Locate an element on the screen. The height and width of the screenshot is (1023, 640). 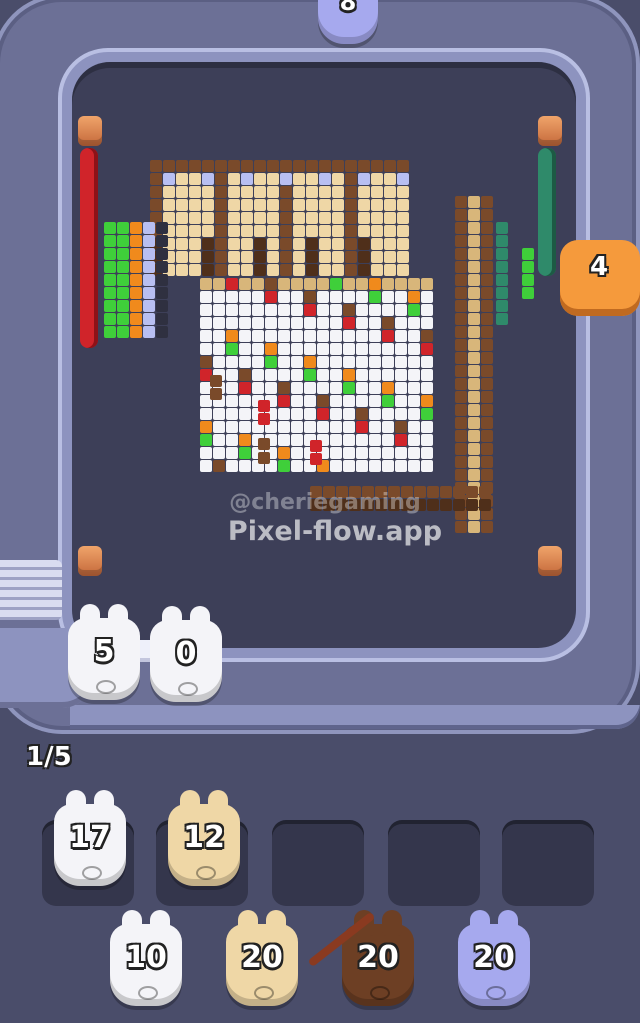
belt-shooter-1: 5 is located at coordinates (104, 652).